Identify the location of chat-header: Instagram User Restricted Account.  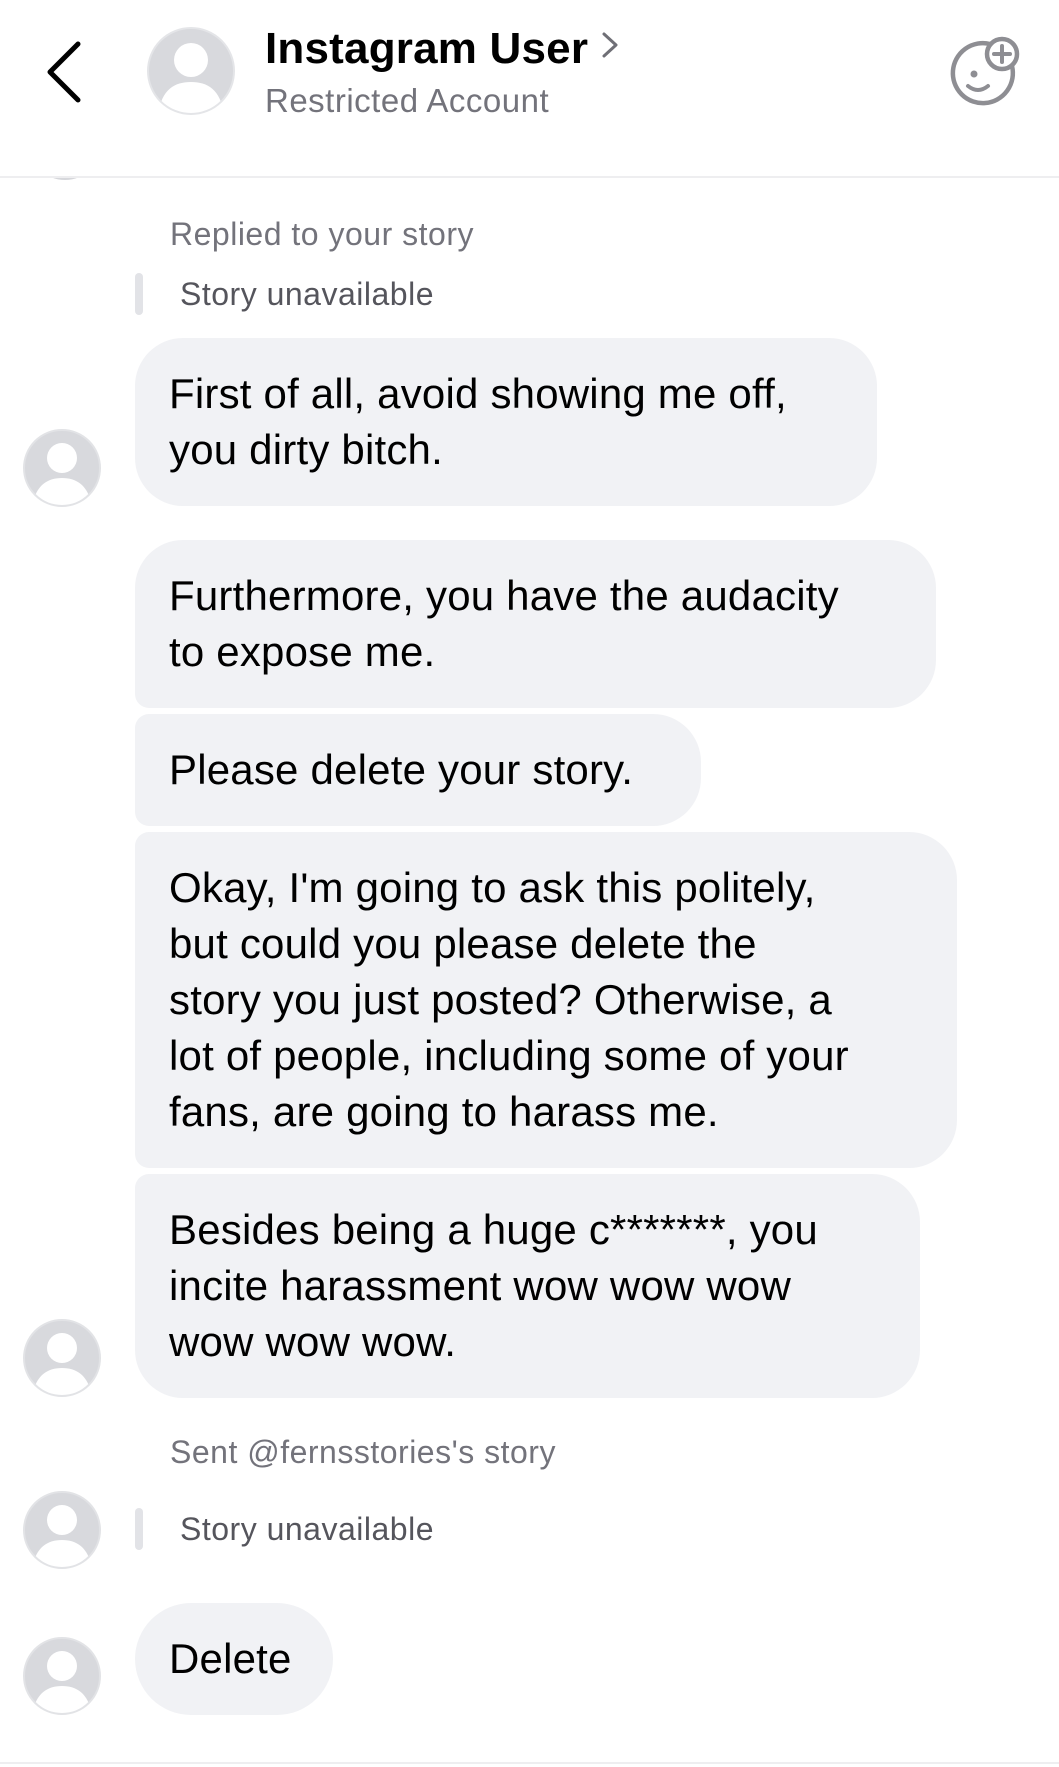
(529, 89).